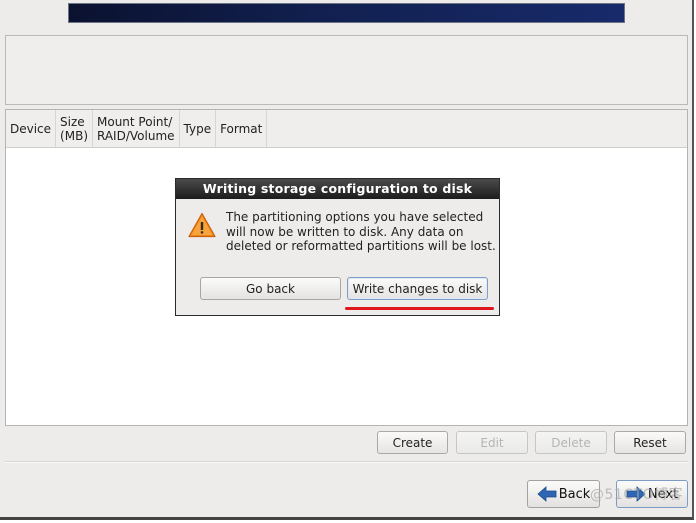 The image size is (696, 523). What do you see at coordinates (571, 442) in the screenshot?
I see `delete-button: Delete` at bounding box center [571, 442].